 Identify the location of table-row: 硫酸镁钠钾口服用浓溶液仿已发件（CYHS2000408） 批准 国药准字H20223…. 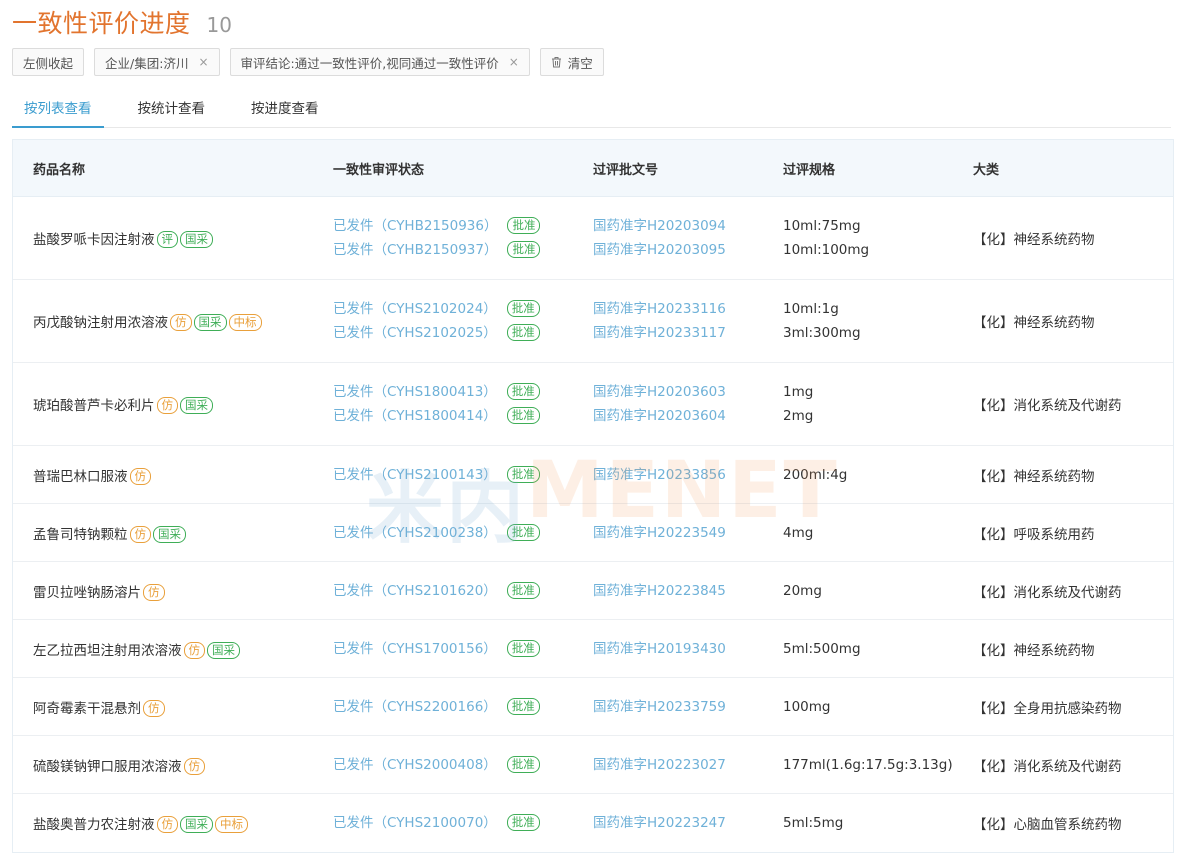
(593, 765).